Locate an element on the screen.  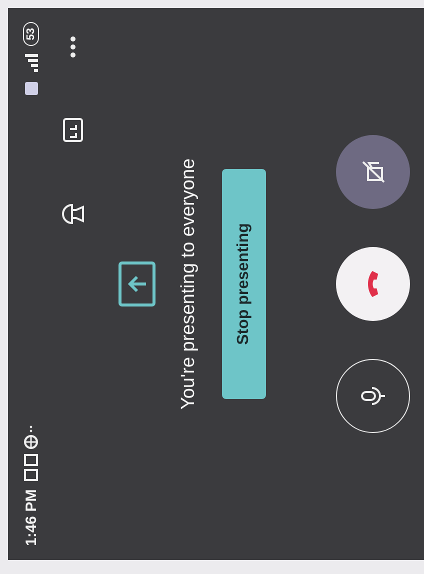
status-time: 1:46 PM is located at coordinates (31, 517).